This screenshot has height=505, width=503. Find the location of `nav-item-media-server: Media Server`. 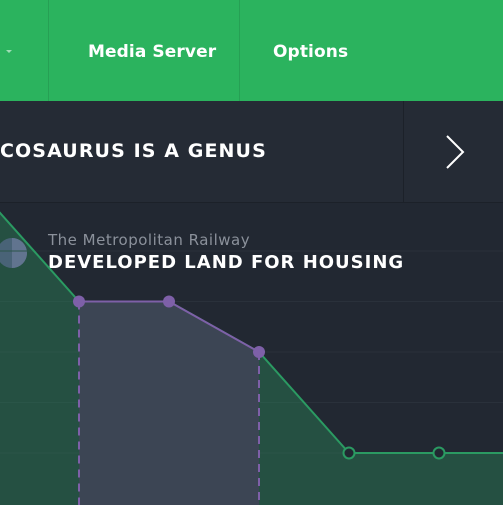

nav-item-media-server: Media Server is located at coordinates (152, 50).